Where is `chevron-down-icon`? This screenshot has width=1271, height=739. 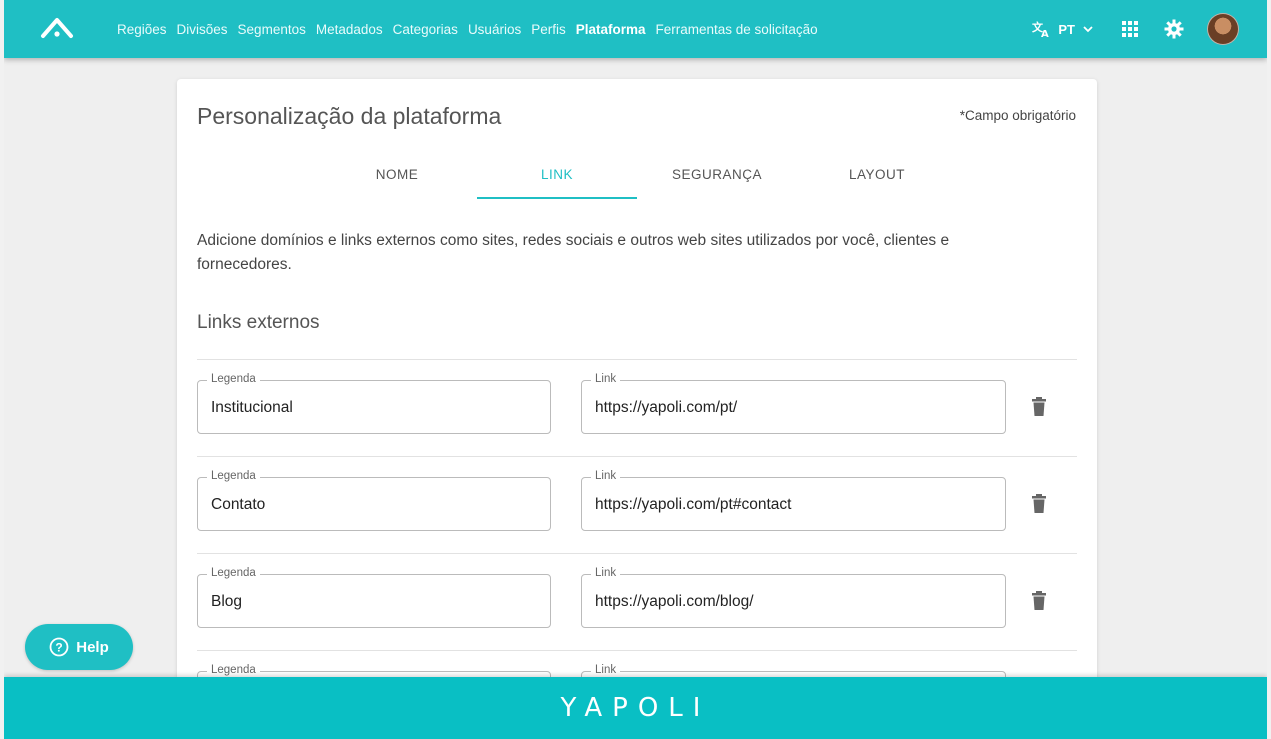
chevron-down-icon is located at coordinates (1088, 28).